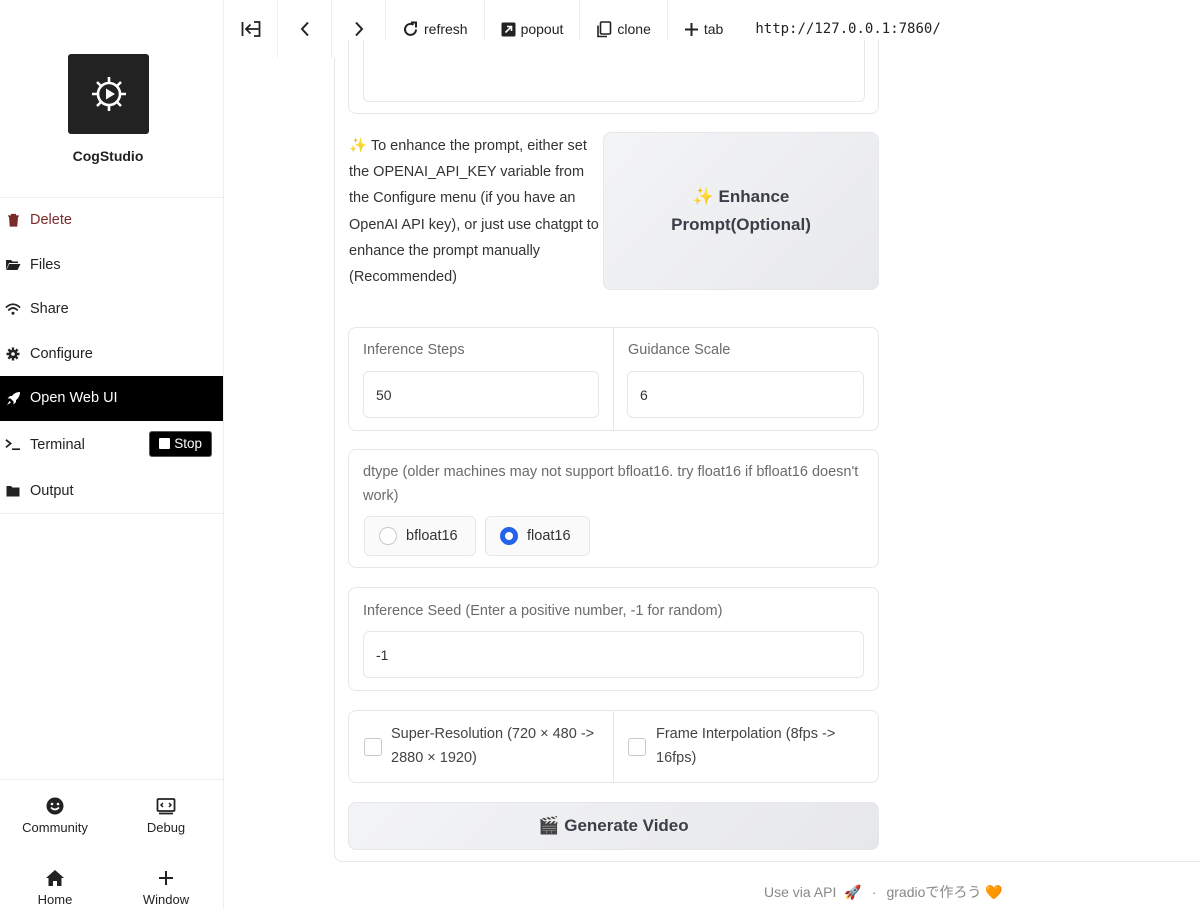 The height and width of the screenshot is (909, 1200). What do you see at coordinates (52, 490) in the screenshot?
I see `sidebar-item-label: Output` at bounding box center [52, 490].